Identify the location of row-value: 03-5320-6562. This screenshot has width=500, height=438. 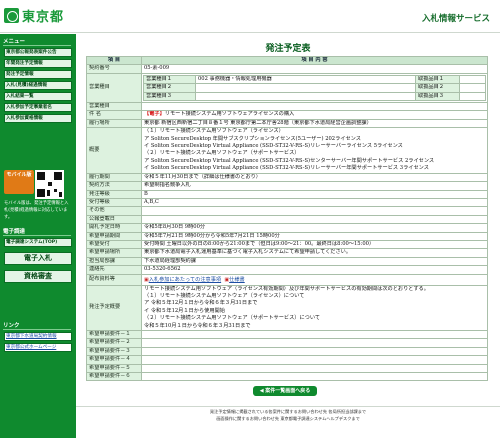
(314, 270).